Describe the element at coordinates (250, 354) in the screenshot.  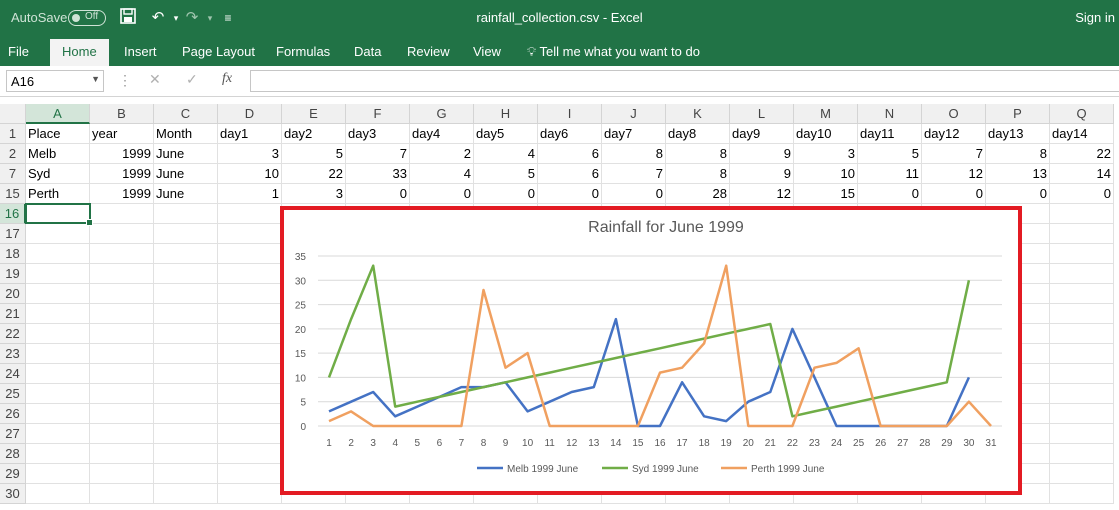
I see `cell-d23` at that location.